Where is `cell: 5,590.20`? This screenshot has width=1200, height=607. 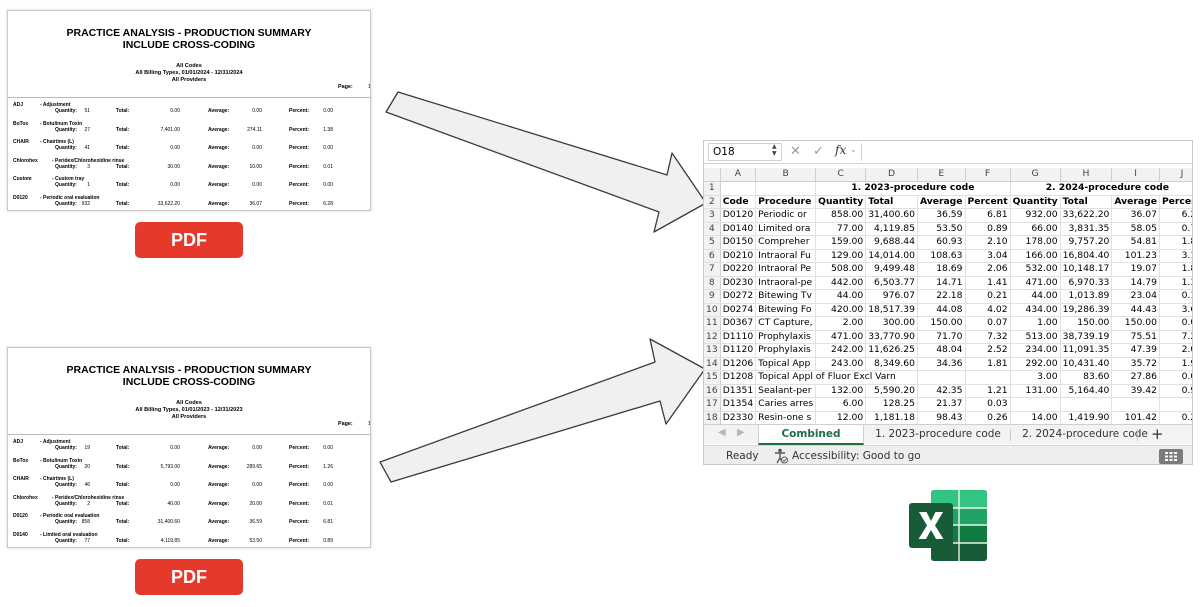
cell: 5,590.20 is located at coordinates (891, 391).